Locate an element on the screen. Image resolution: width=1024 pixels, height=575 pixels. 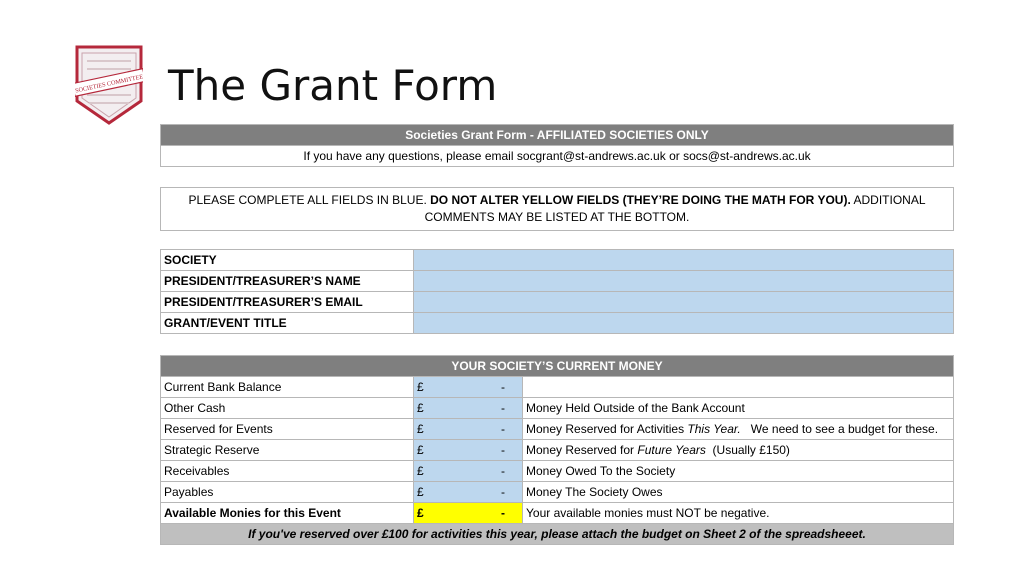
available-monies-value: £ - is located at coordinates (468, 513).